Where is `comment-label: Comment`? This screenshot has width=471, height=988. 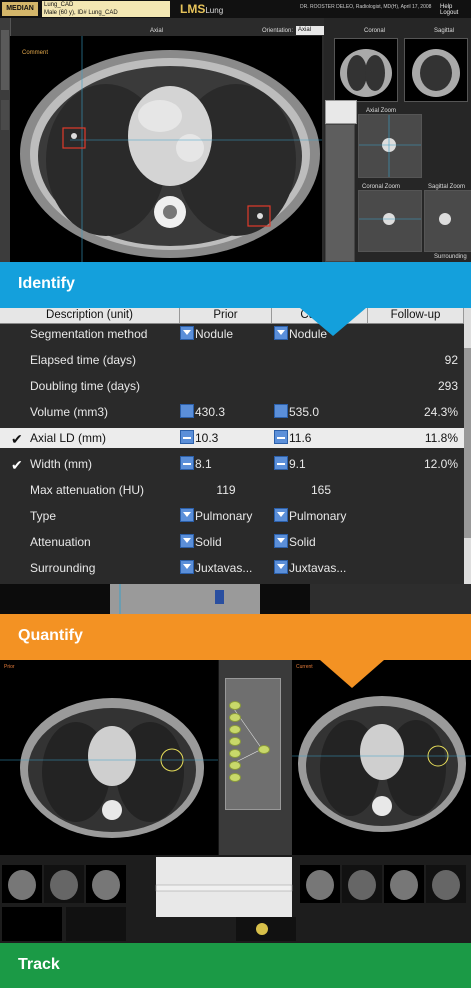 comment-label: Comment is located at coordinates (35, 53).